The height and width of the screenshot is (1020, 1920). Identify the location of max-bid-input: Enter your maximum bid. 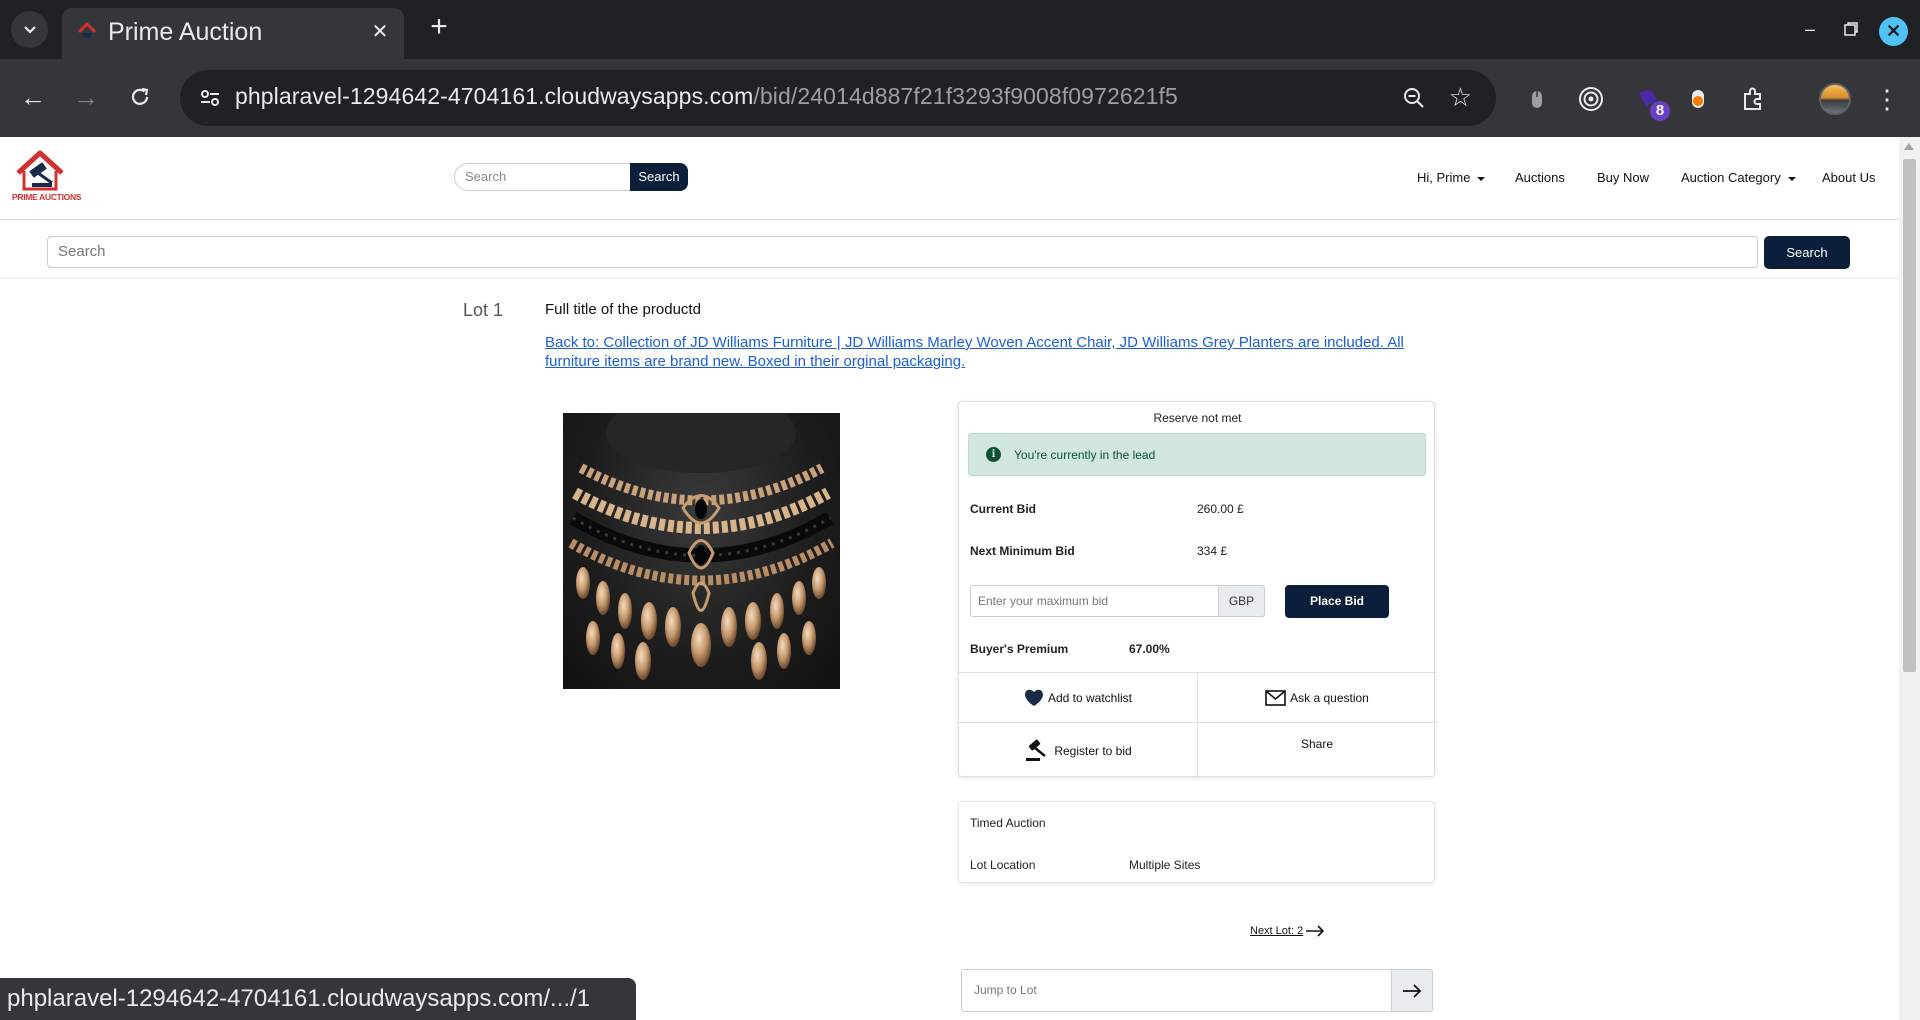
(1094, 601).